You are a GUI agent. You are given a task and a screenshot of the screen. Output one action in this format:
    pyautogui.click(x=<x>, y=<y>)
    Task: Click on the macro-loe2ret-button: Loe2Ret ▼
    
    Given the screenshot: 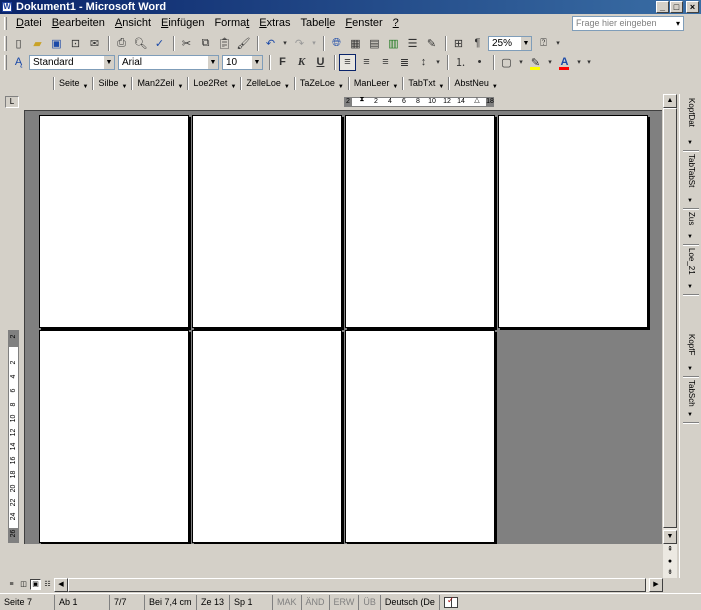 What is the action you would take?
    pyautogui.click(x=213, y=83)
    